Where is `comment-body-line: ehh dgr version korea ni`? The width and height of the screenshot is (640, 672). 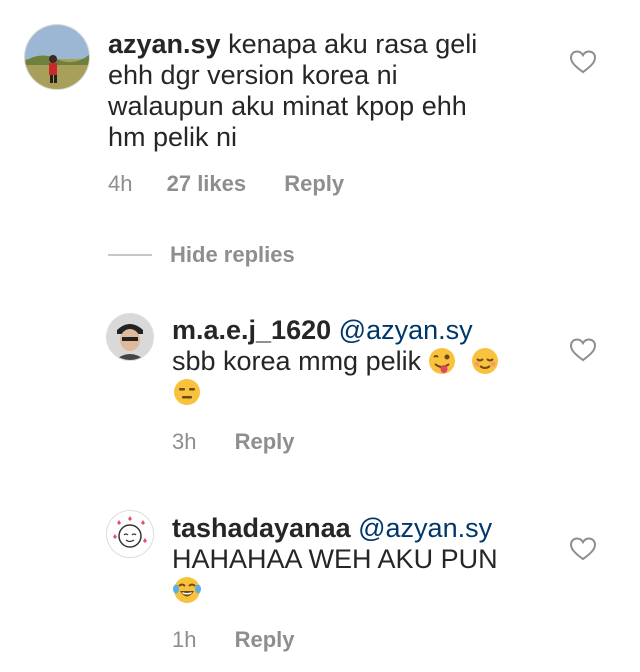 comment-body-line: ehh dgr version korea ni is located at coordinates (253, 75).